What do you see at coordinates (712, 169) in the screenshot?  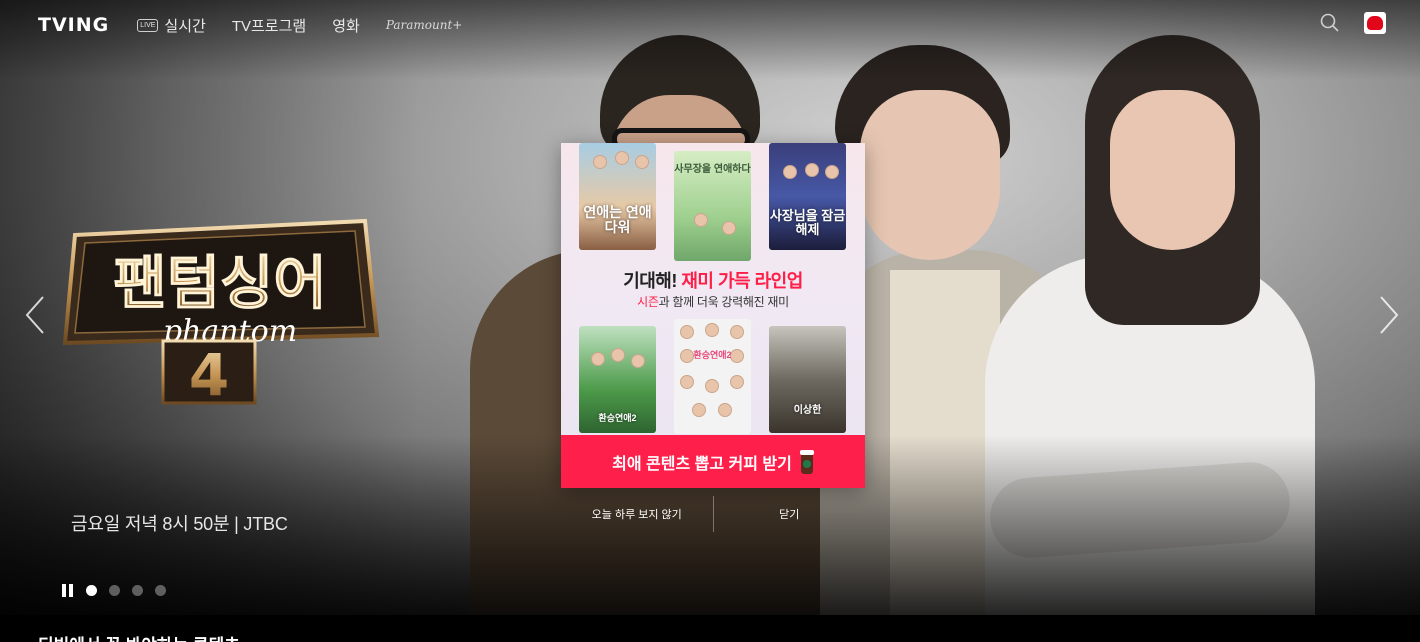 I see `poster-title: 사무장을 연애하다` at bounding box center [712, 169].